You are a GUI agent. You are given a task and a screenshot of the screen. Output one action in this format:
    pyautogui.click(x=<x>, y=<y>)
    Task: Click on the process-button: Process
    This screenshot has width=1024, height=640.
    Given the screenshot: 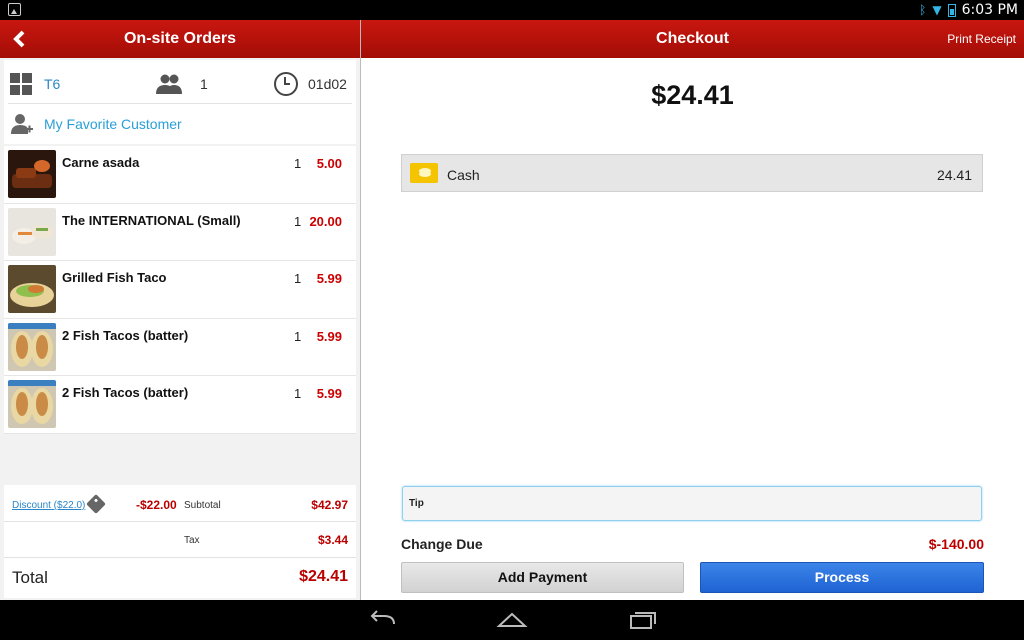 What is the action you would take?
    pyautogui.click(x=842, y=577)
    